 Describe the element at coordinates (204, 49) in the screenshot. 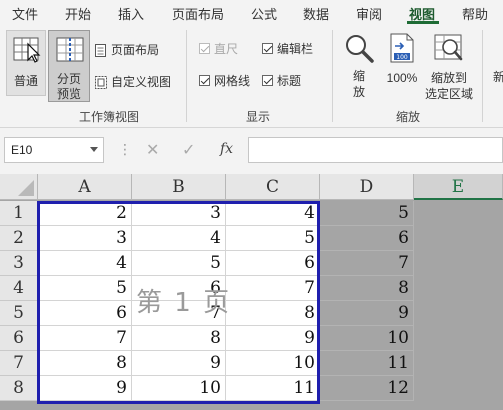

I see `ruler-check-icon` at that location.